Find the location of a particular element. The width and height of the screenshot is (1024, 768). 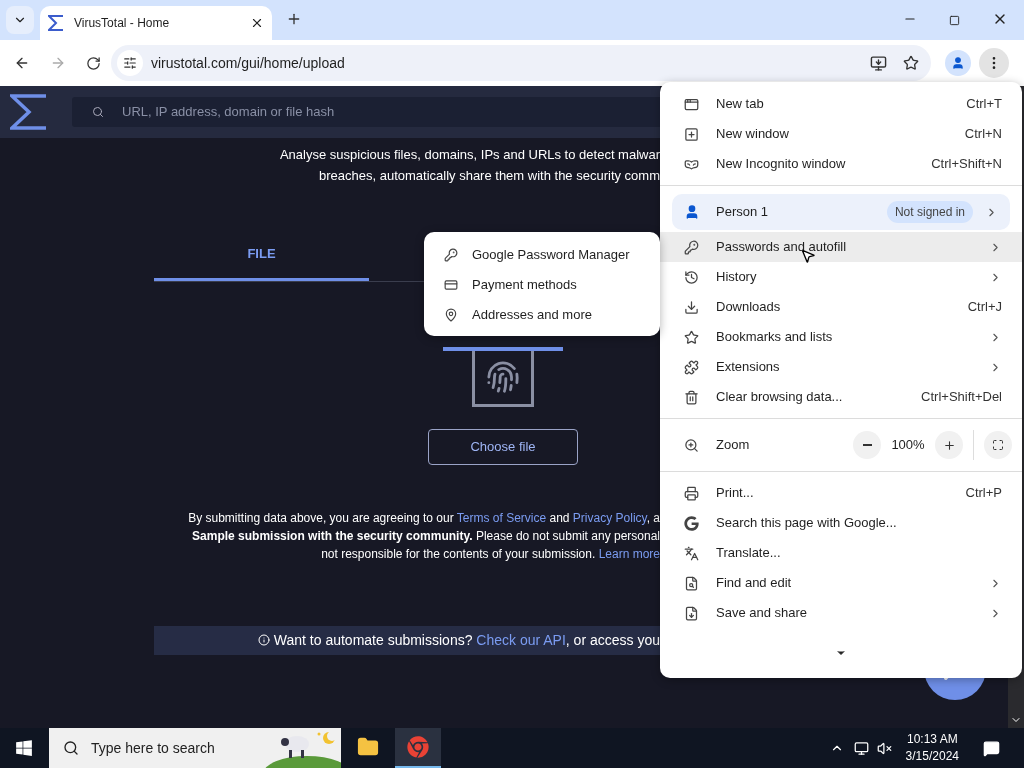

address-bar: virustotal.com/gui/home/upload is located at coordinates (521, 63).